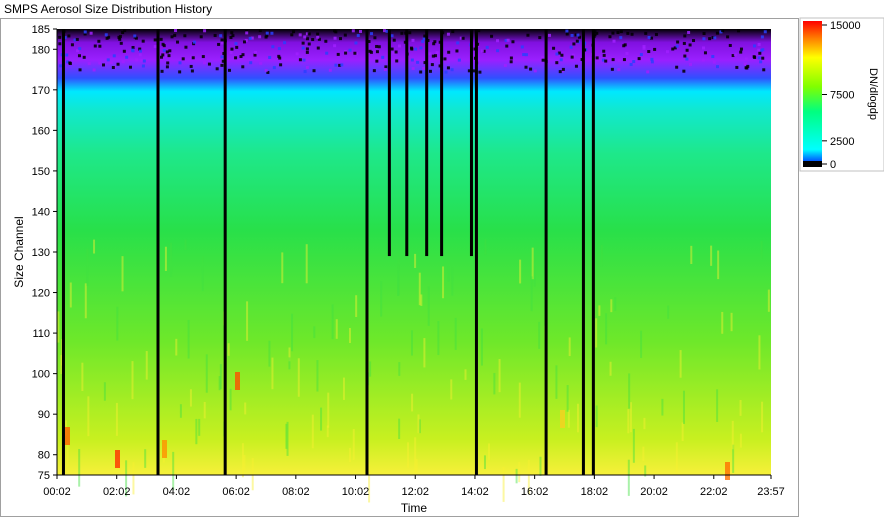  I want to click on y-tick-label: 140, so click(41, 212).